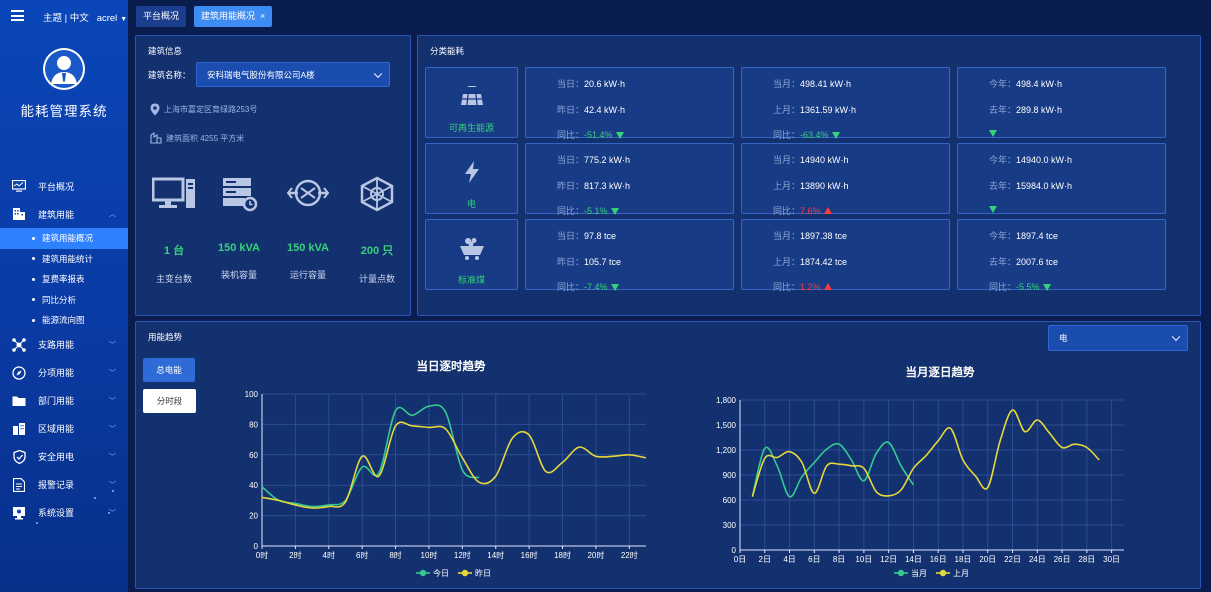 Image resolution: width=1211 pixels, height=592 pixels. I want to click on category-renewable: 可再生能源, so click(471, 102).